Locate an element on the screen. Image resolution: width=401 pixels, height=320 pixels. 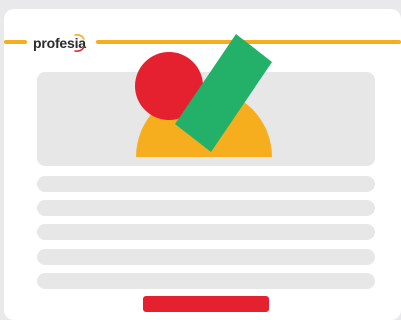
apply-button is located at coordinates (206, 304).